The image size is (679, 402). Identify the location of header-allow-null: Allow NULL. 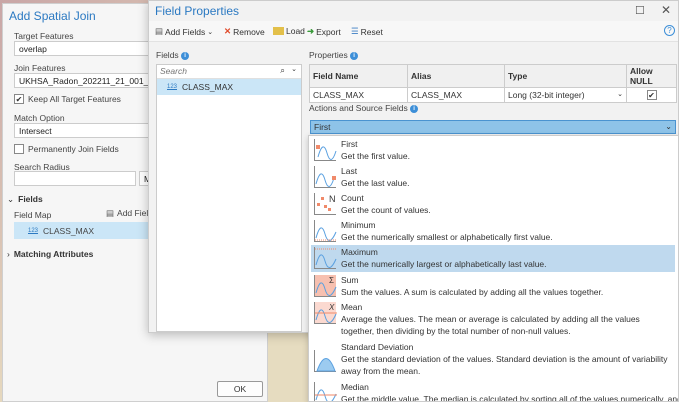
(651, 76).